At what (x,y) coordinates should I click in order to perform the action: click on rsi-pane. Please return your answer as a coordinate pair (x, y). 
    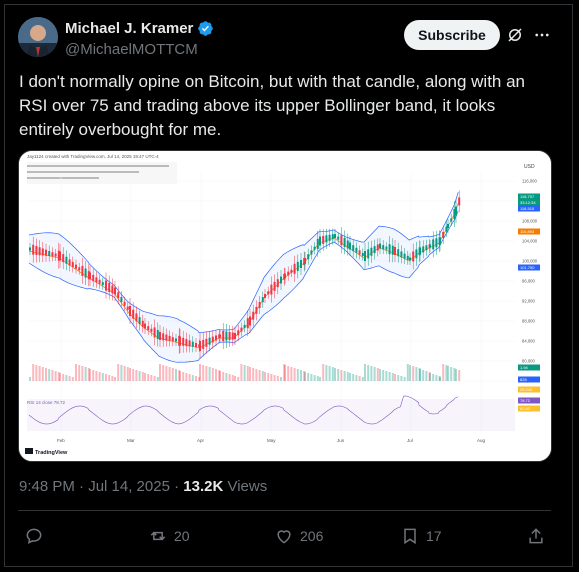
    Looking at the image, I should click on (271, 413).